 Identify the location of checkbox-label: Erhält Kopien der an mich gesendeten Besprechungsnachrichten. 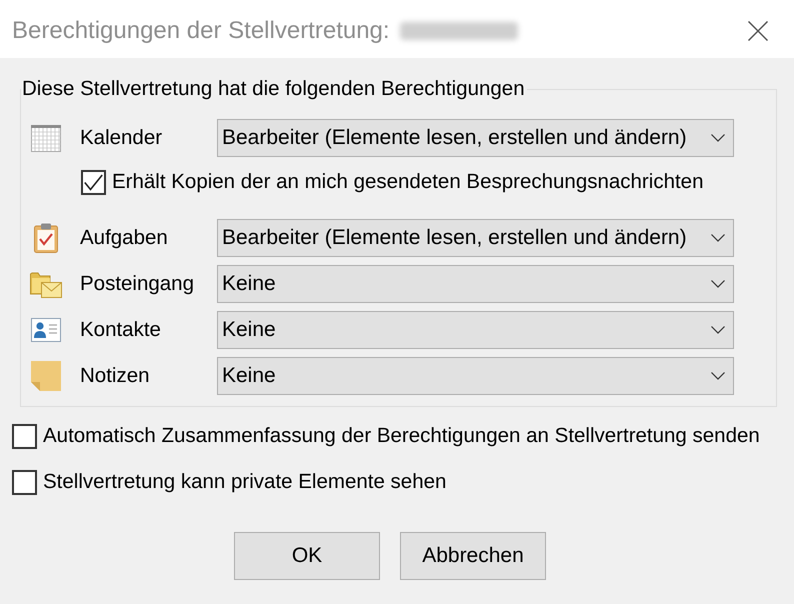
(408, 182).